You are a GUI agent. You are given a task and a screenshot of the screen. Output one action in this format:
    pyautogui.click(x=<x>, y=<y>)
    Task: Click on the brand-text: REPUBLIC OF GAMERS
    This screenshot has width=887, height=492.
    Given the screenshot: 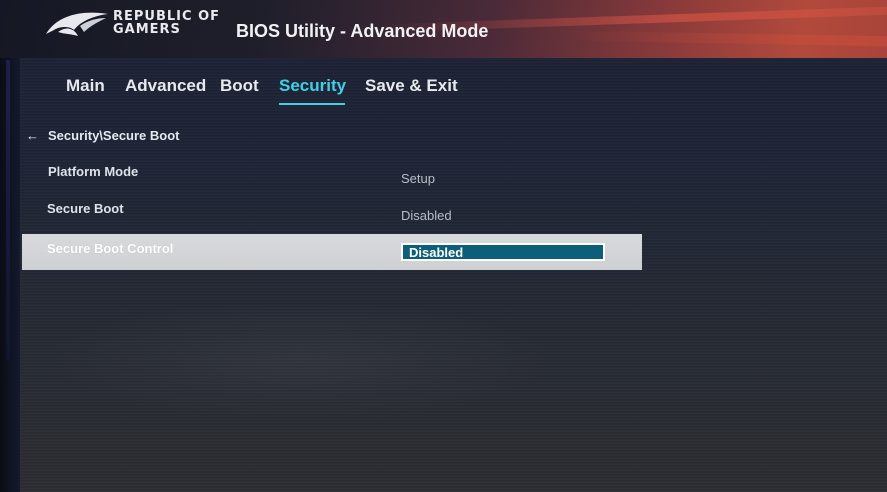 What is the action you would take?
    pyautogui.click(x=166, y=23)
    